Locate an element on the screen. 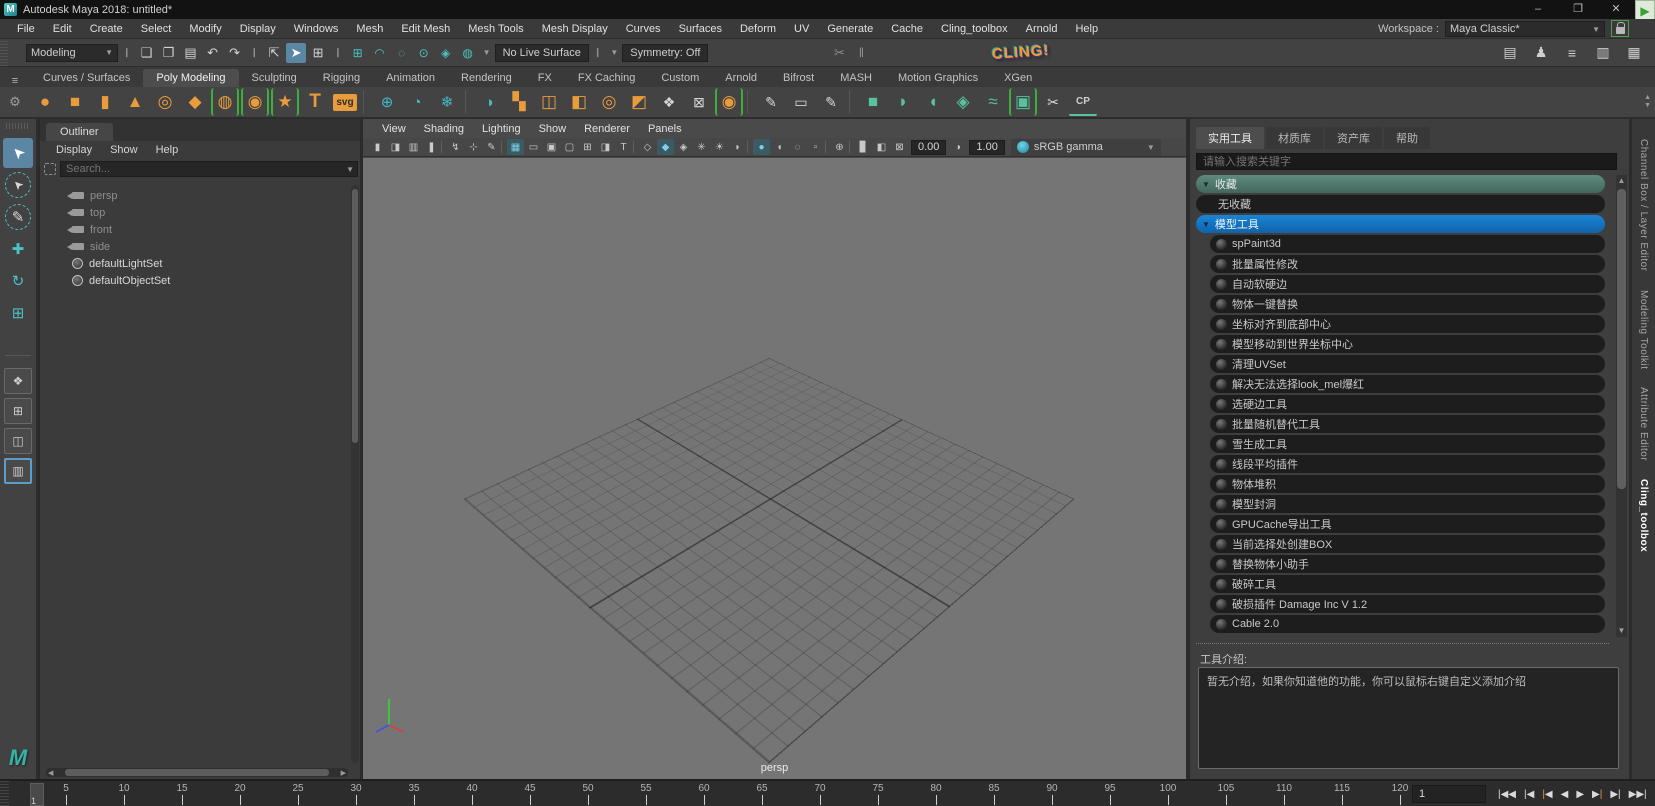  menu-item: Modify is located at coordinates (205, 29).